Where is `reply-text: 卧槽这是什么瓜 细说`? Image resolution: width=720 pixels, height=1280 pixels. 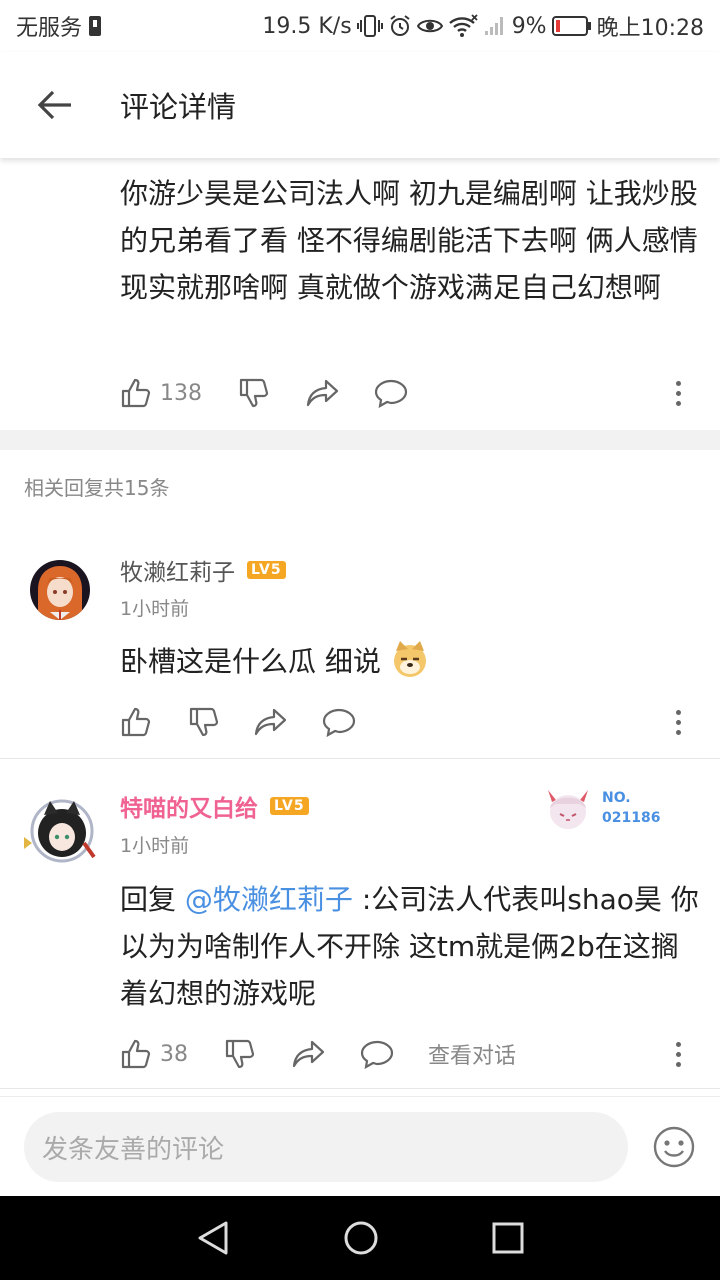
reply-text: 卧槽这是什么瓜 细说 is located at coordinates (410, 661).